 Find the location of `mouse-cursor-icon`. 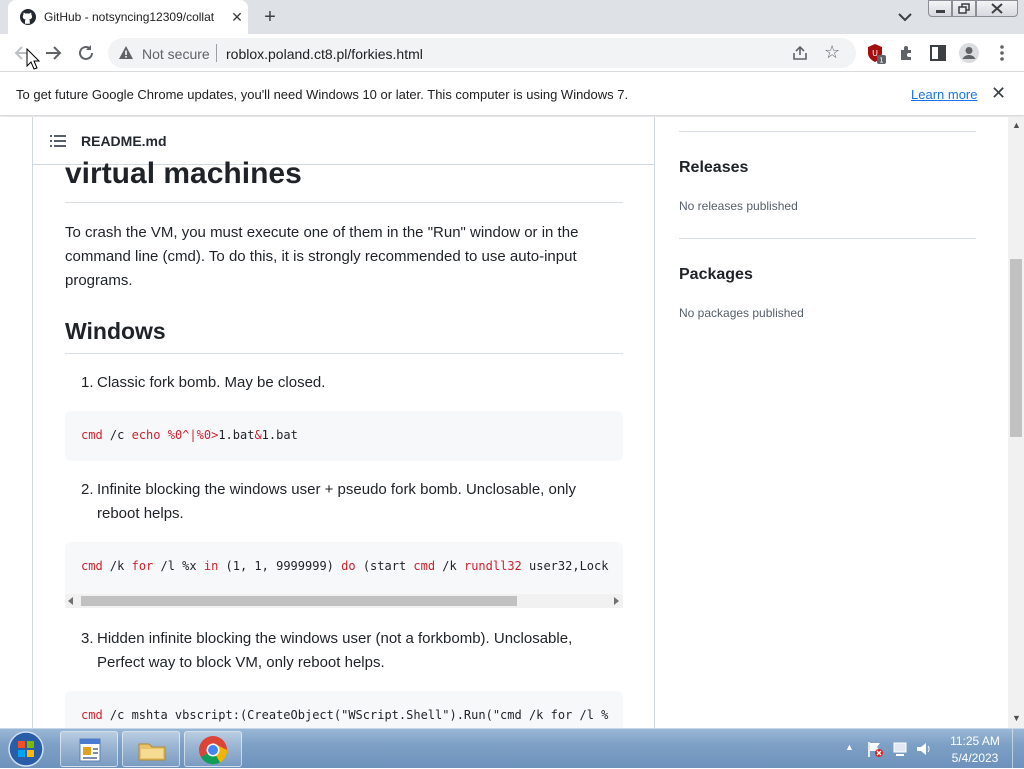

mouse-cursor-icon is located at coordinates (33, 59).